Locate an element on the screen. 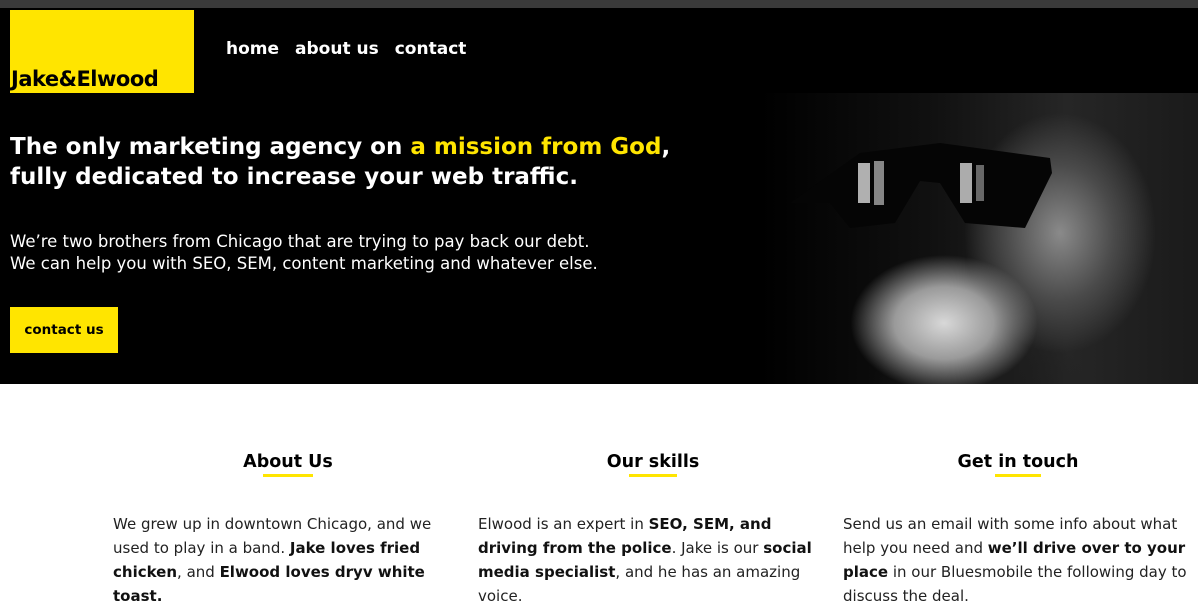  about-us-text-2: , and is located at coordinates (198, 572).